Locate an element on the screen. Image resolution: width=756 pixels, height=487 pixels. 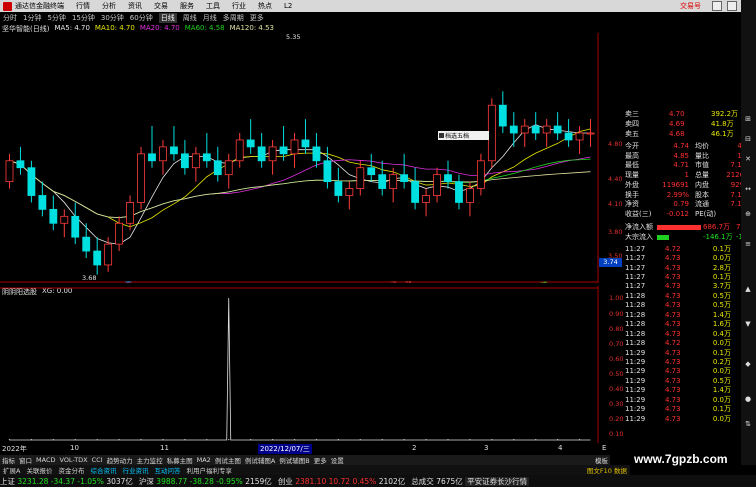
tool-icon-10: ● is located at coordinates (748, 400).